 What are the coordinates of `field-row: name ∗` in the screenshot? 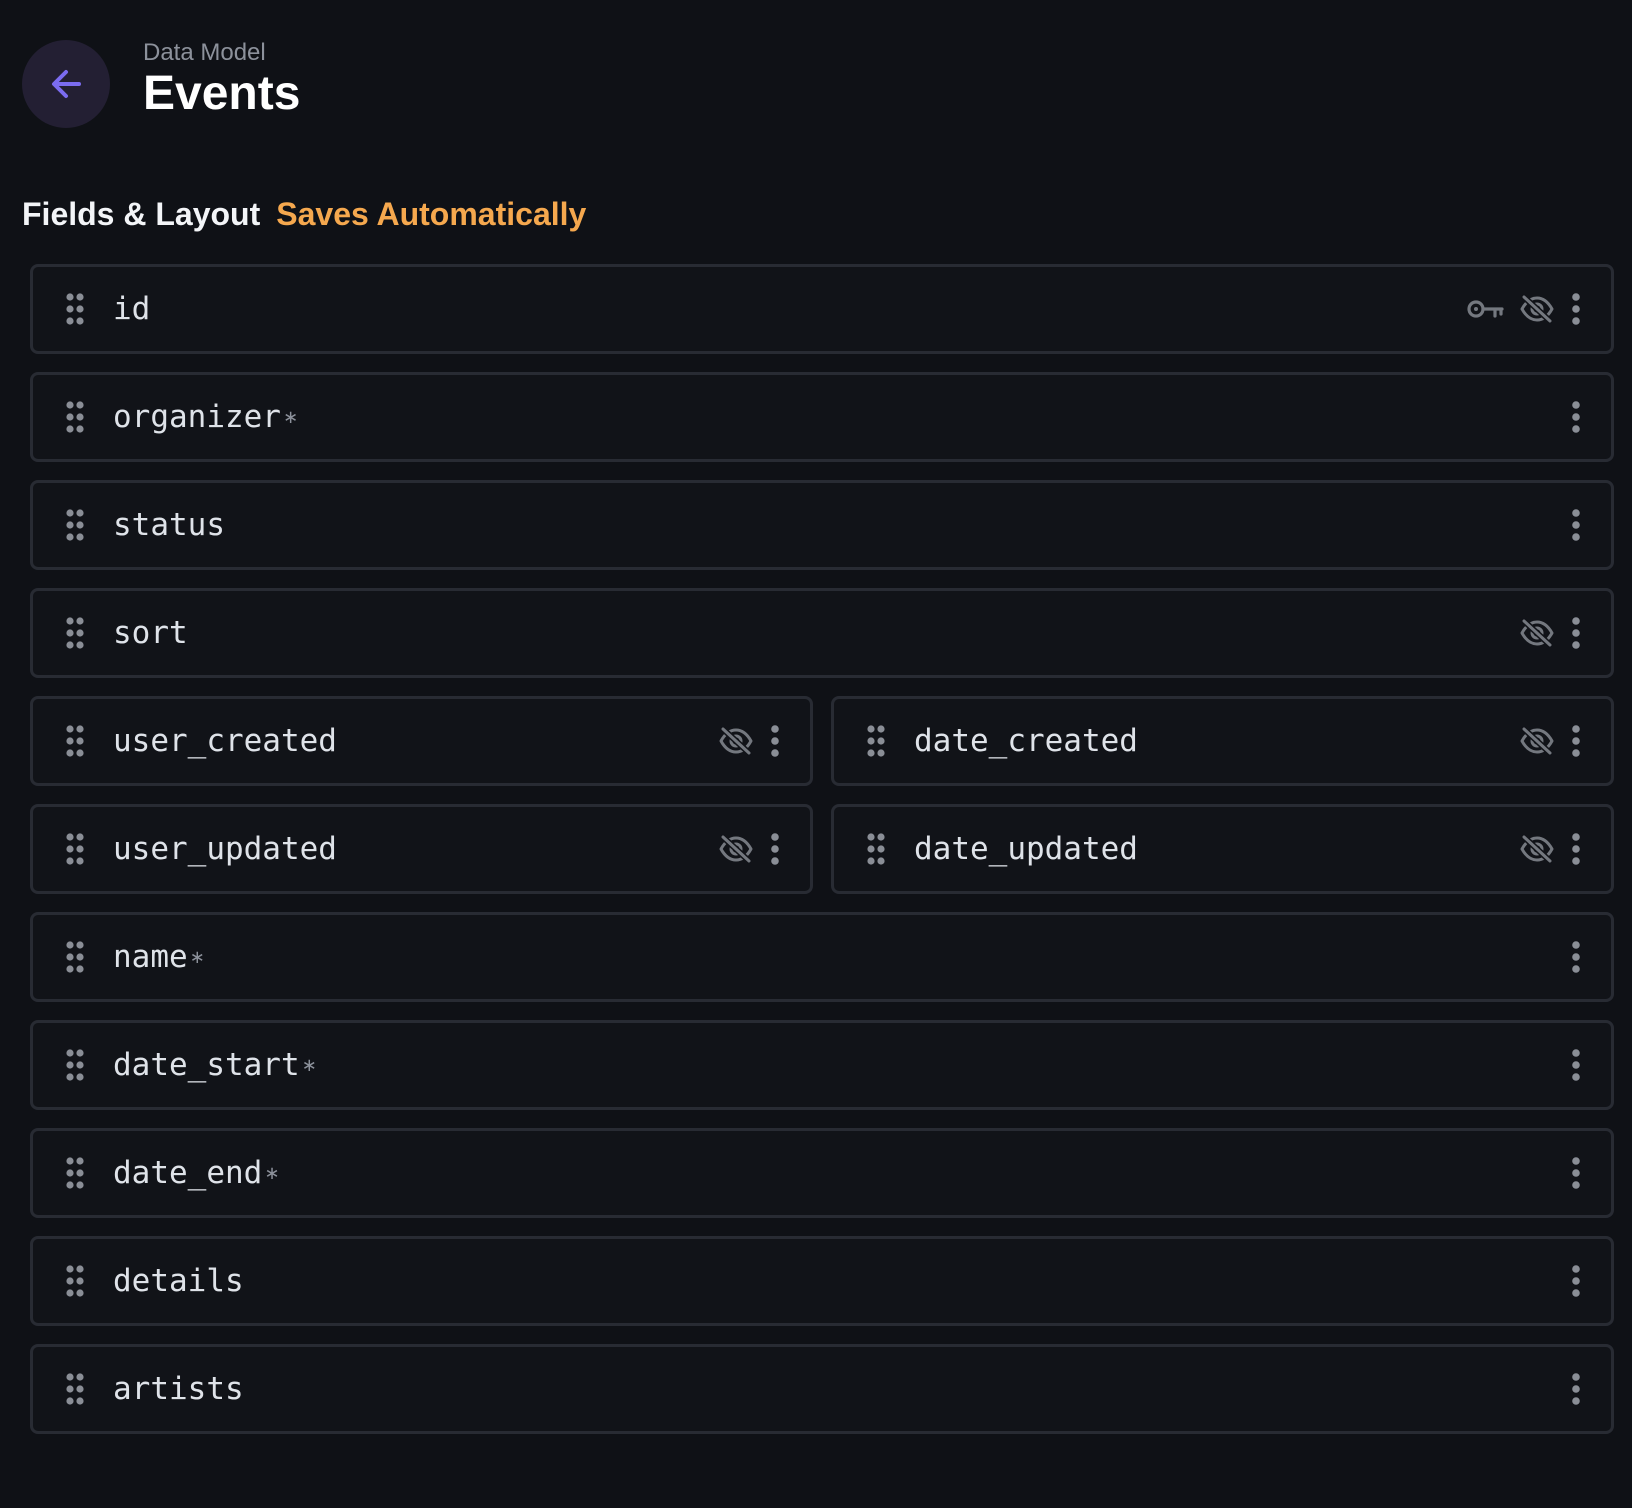 It's located at (822, 957).